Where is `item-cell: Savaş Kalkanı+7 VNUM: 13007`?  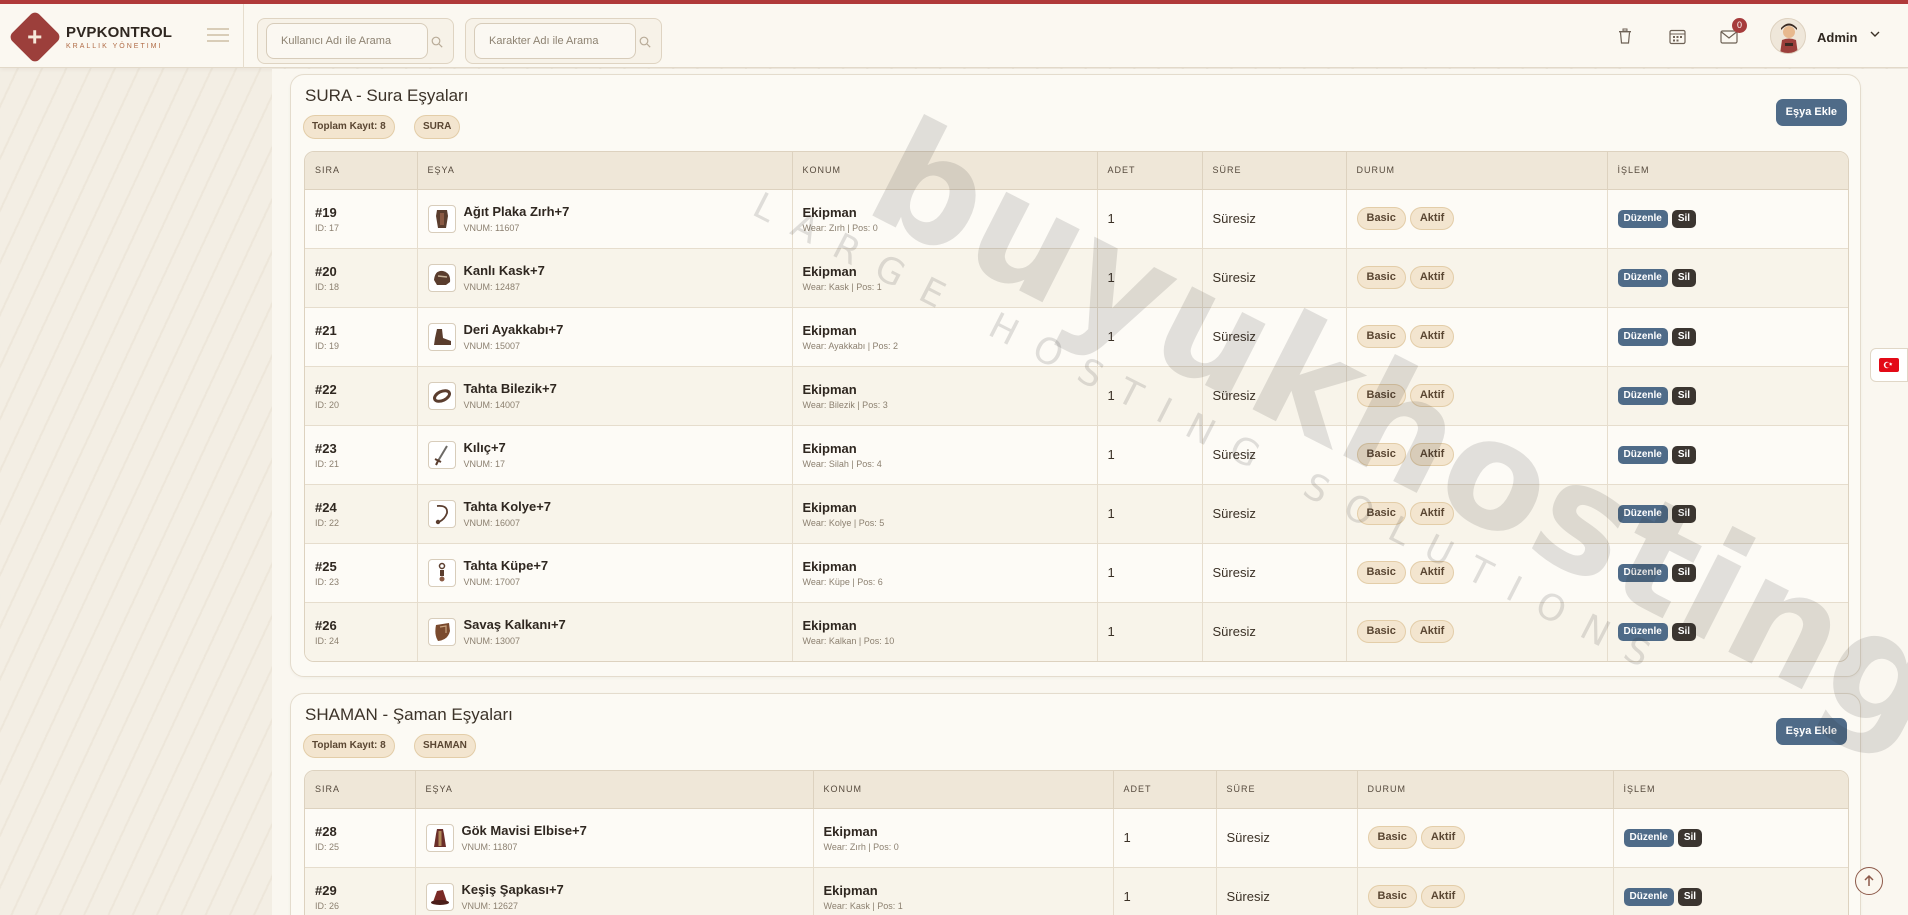
item-cell: Savaş Kalkanı+7 VNUM: 13007 is located at coordinates (605, 631).